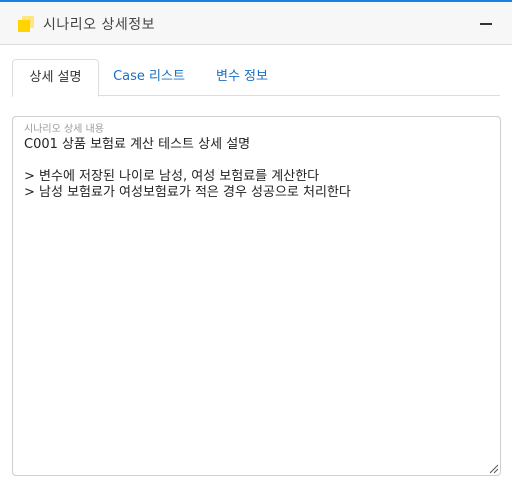  Describe the element at coordinates (99, 25) in the screenshot. I see `panel-title: 시나리오 상세정보` at that location.